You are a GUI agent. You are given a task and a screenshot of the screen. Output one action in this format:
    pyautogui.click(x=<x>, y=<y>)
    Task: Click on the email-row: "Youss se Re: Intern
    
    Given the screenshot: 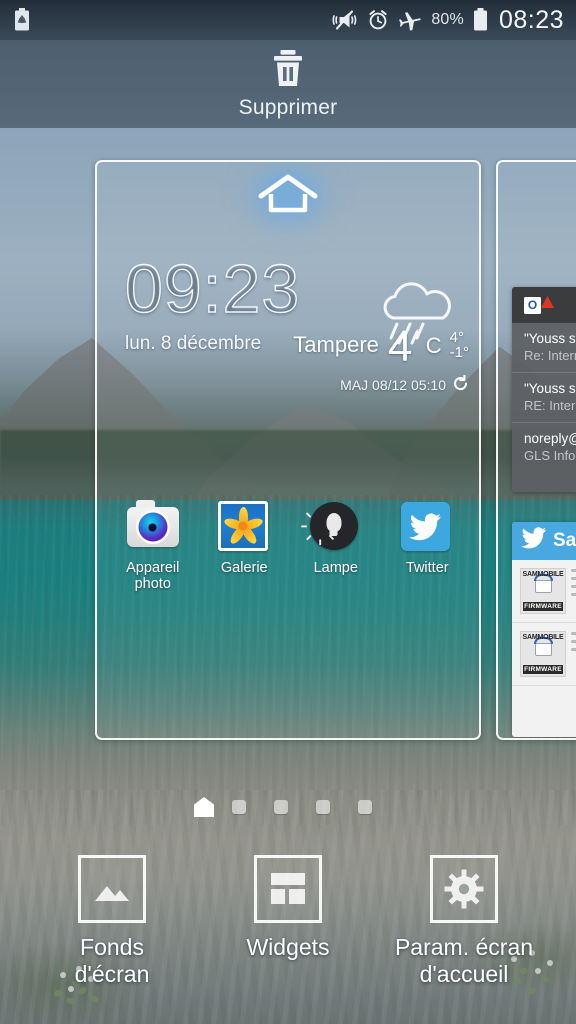 What is the action you would take?
    pyautogui.click(x=544, y=348)
    